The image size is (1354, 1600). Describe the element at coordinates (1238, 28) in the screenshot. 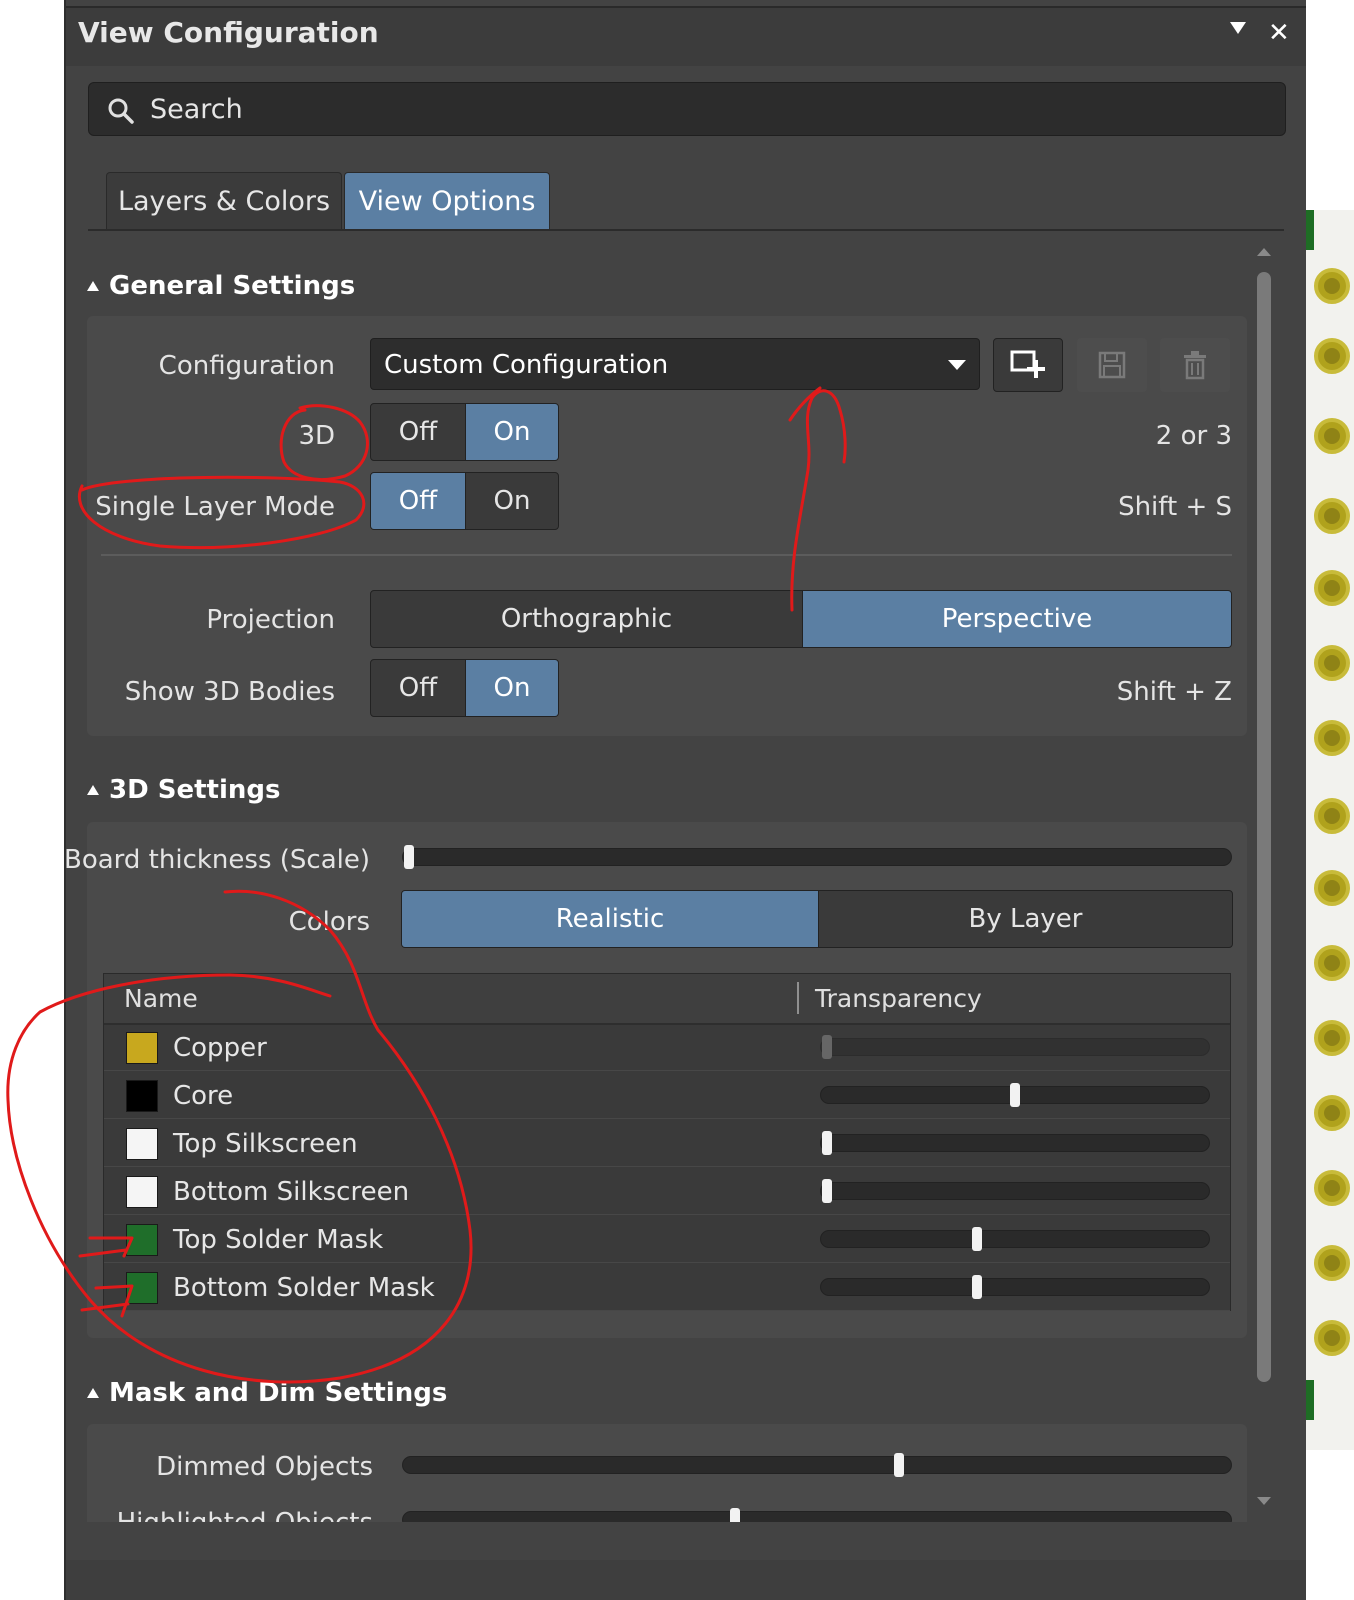

I see `panel-menu-icon` at that location.